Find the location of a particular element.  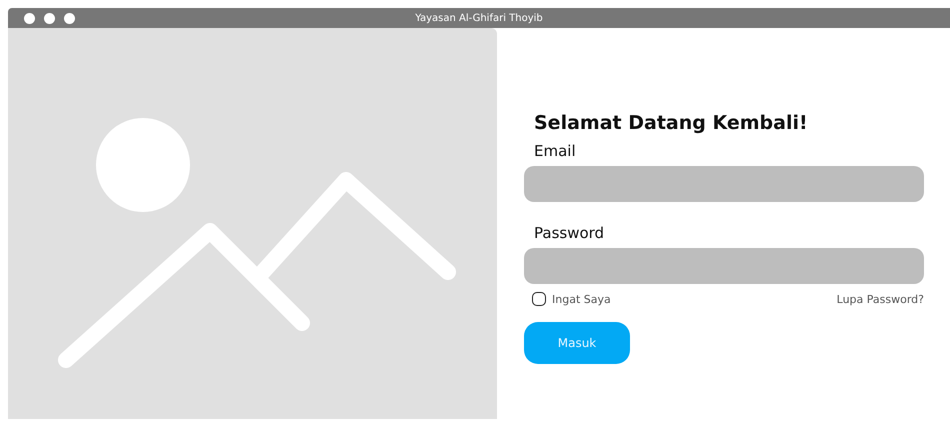

field-label: Email is located at coordinates (555, 151).